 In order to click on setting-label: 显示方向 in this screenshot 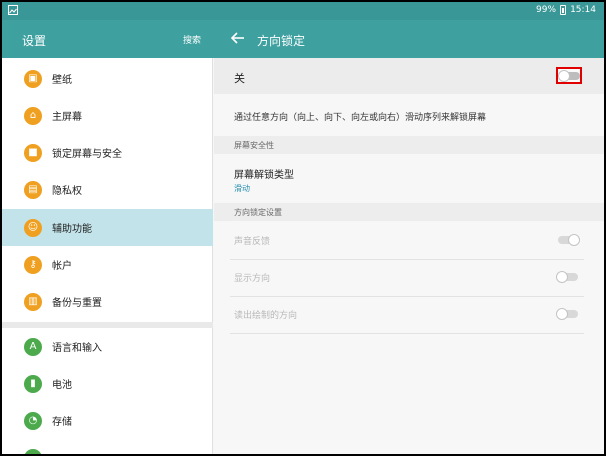, I will do `click(252, 279)`.